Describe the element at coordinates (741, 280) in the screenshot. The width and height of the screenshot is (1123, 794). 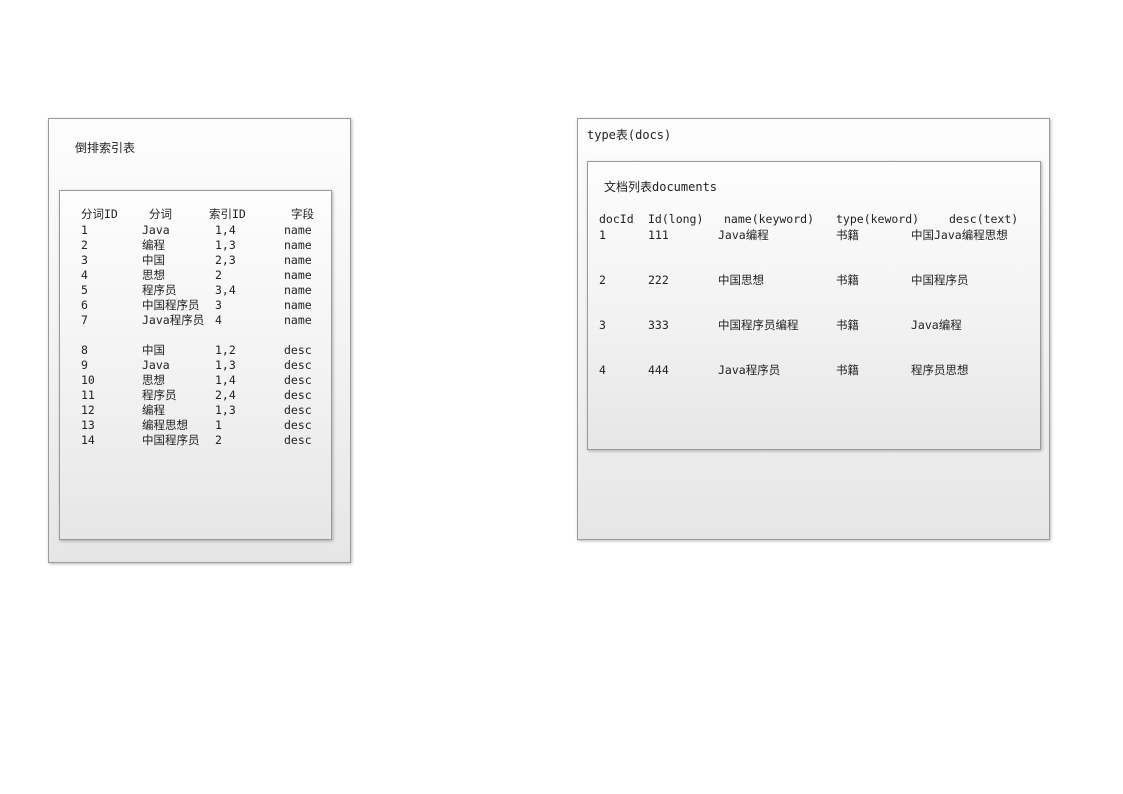
I see `document-cell: 中国思想` at that location.